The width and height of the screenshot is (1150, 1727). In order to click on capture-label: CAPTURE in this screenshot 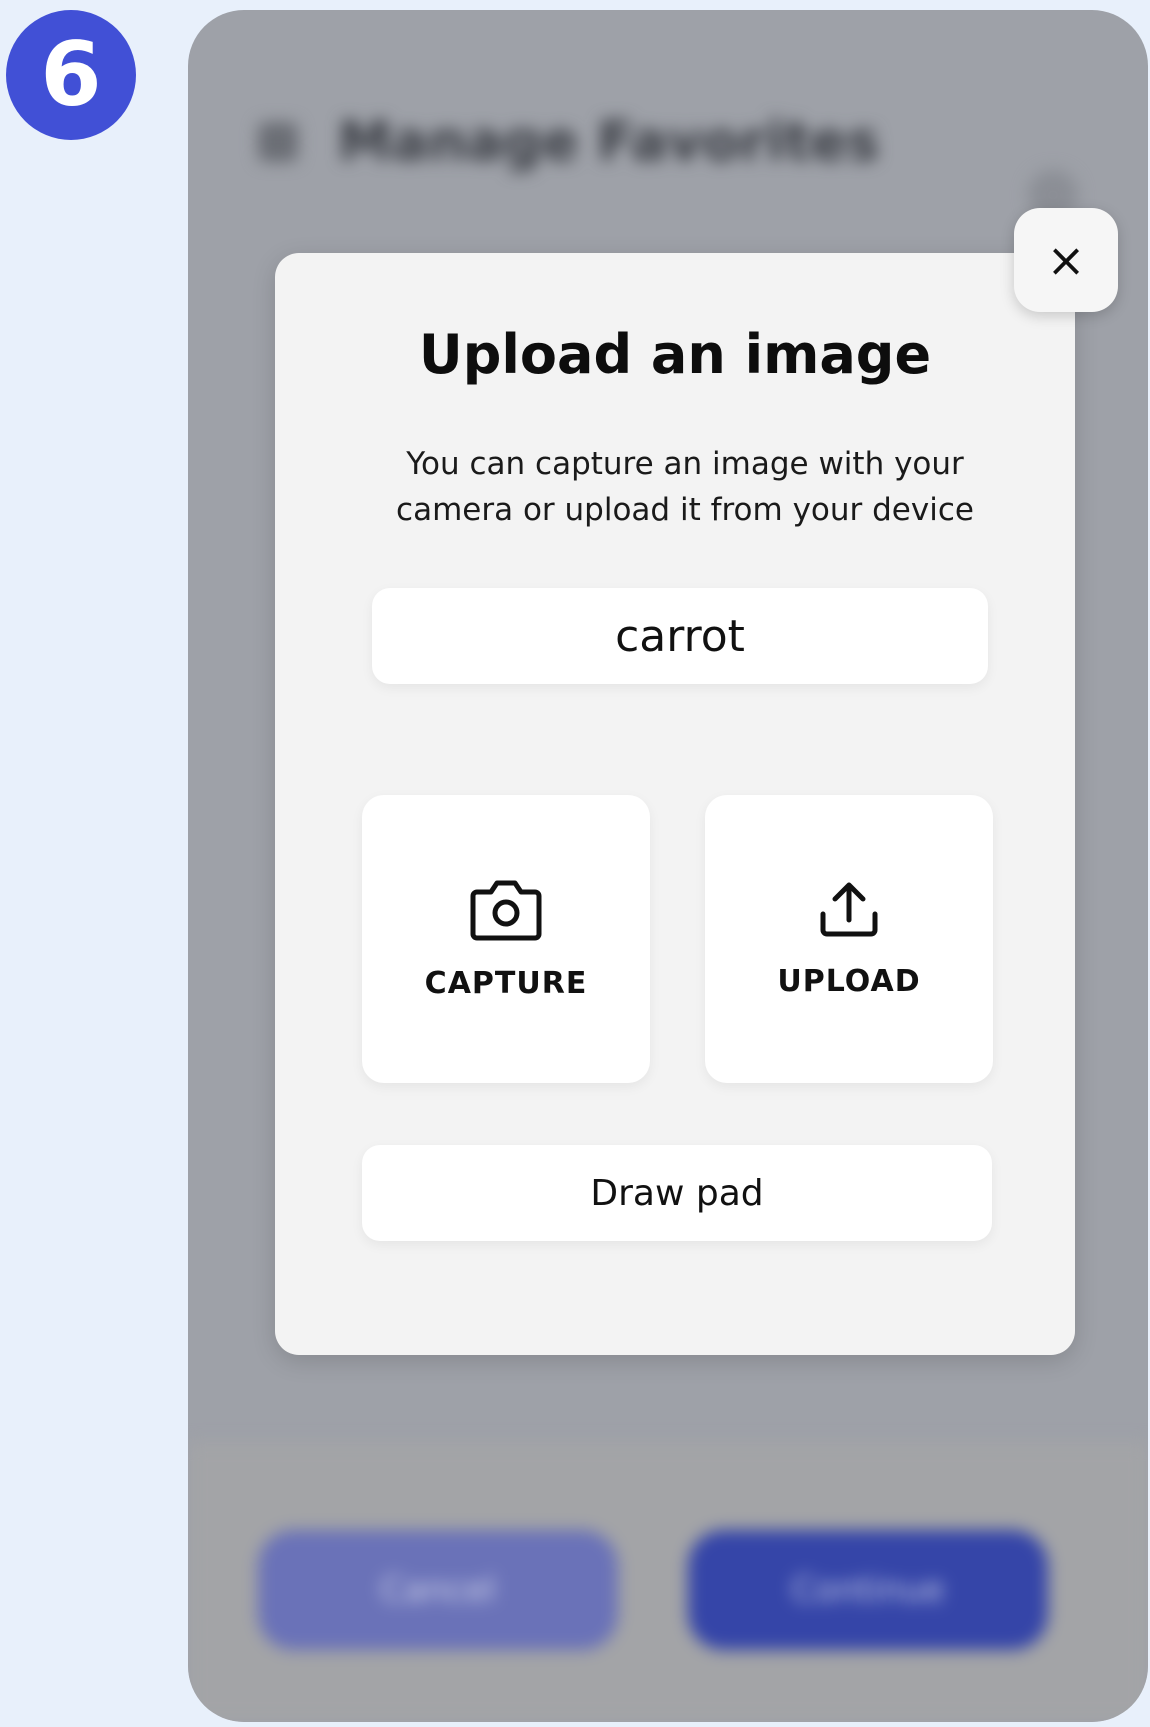, I will do `click(506, 983)`.